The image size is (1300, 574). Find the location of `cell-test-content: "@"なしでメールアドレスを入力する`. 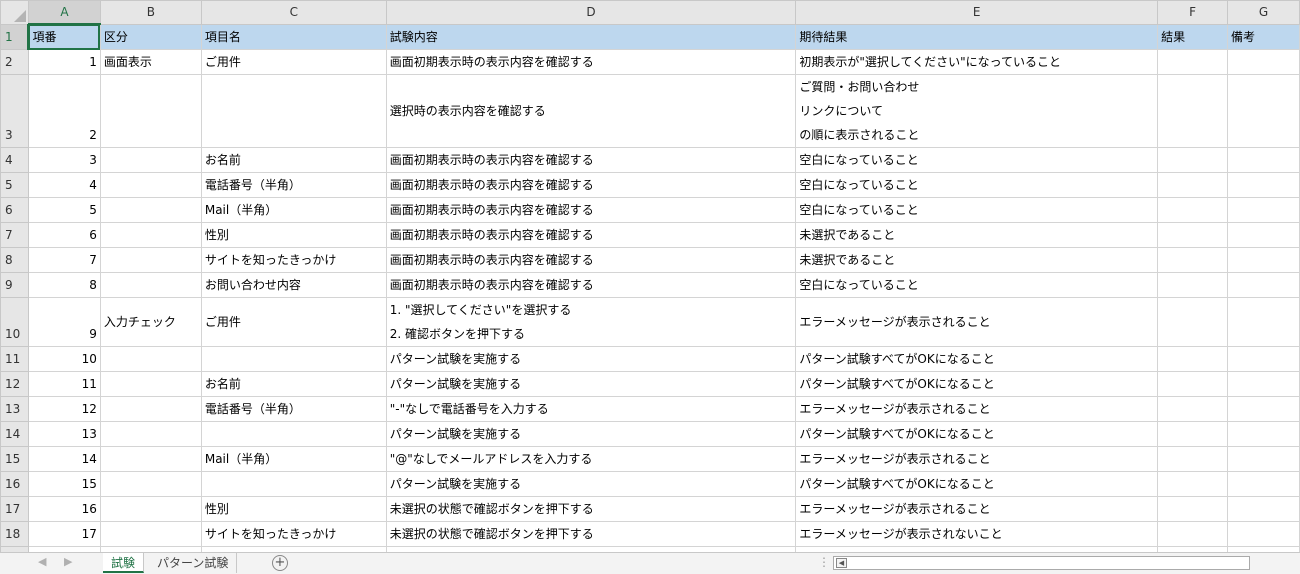

cell-test-content: "@"なしでメールアドレスを入力する is located at coordinates (591, 459).